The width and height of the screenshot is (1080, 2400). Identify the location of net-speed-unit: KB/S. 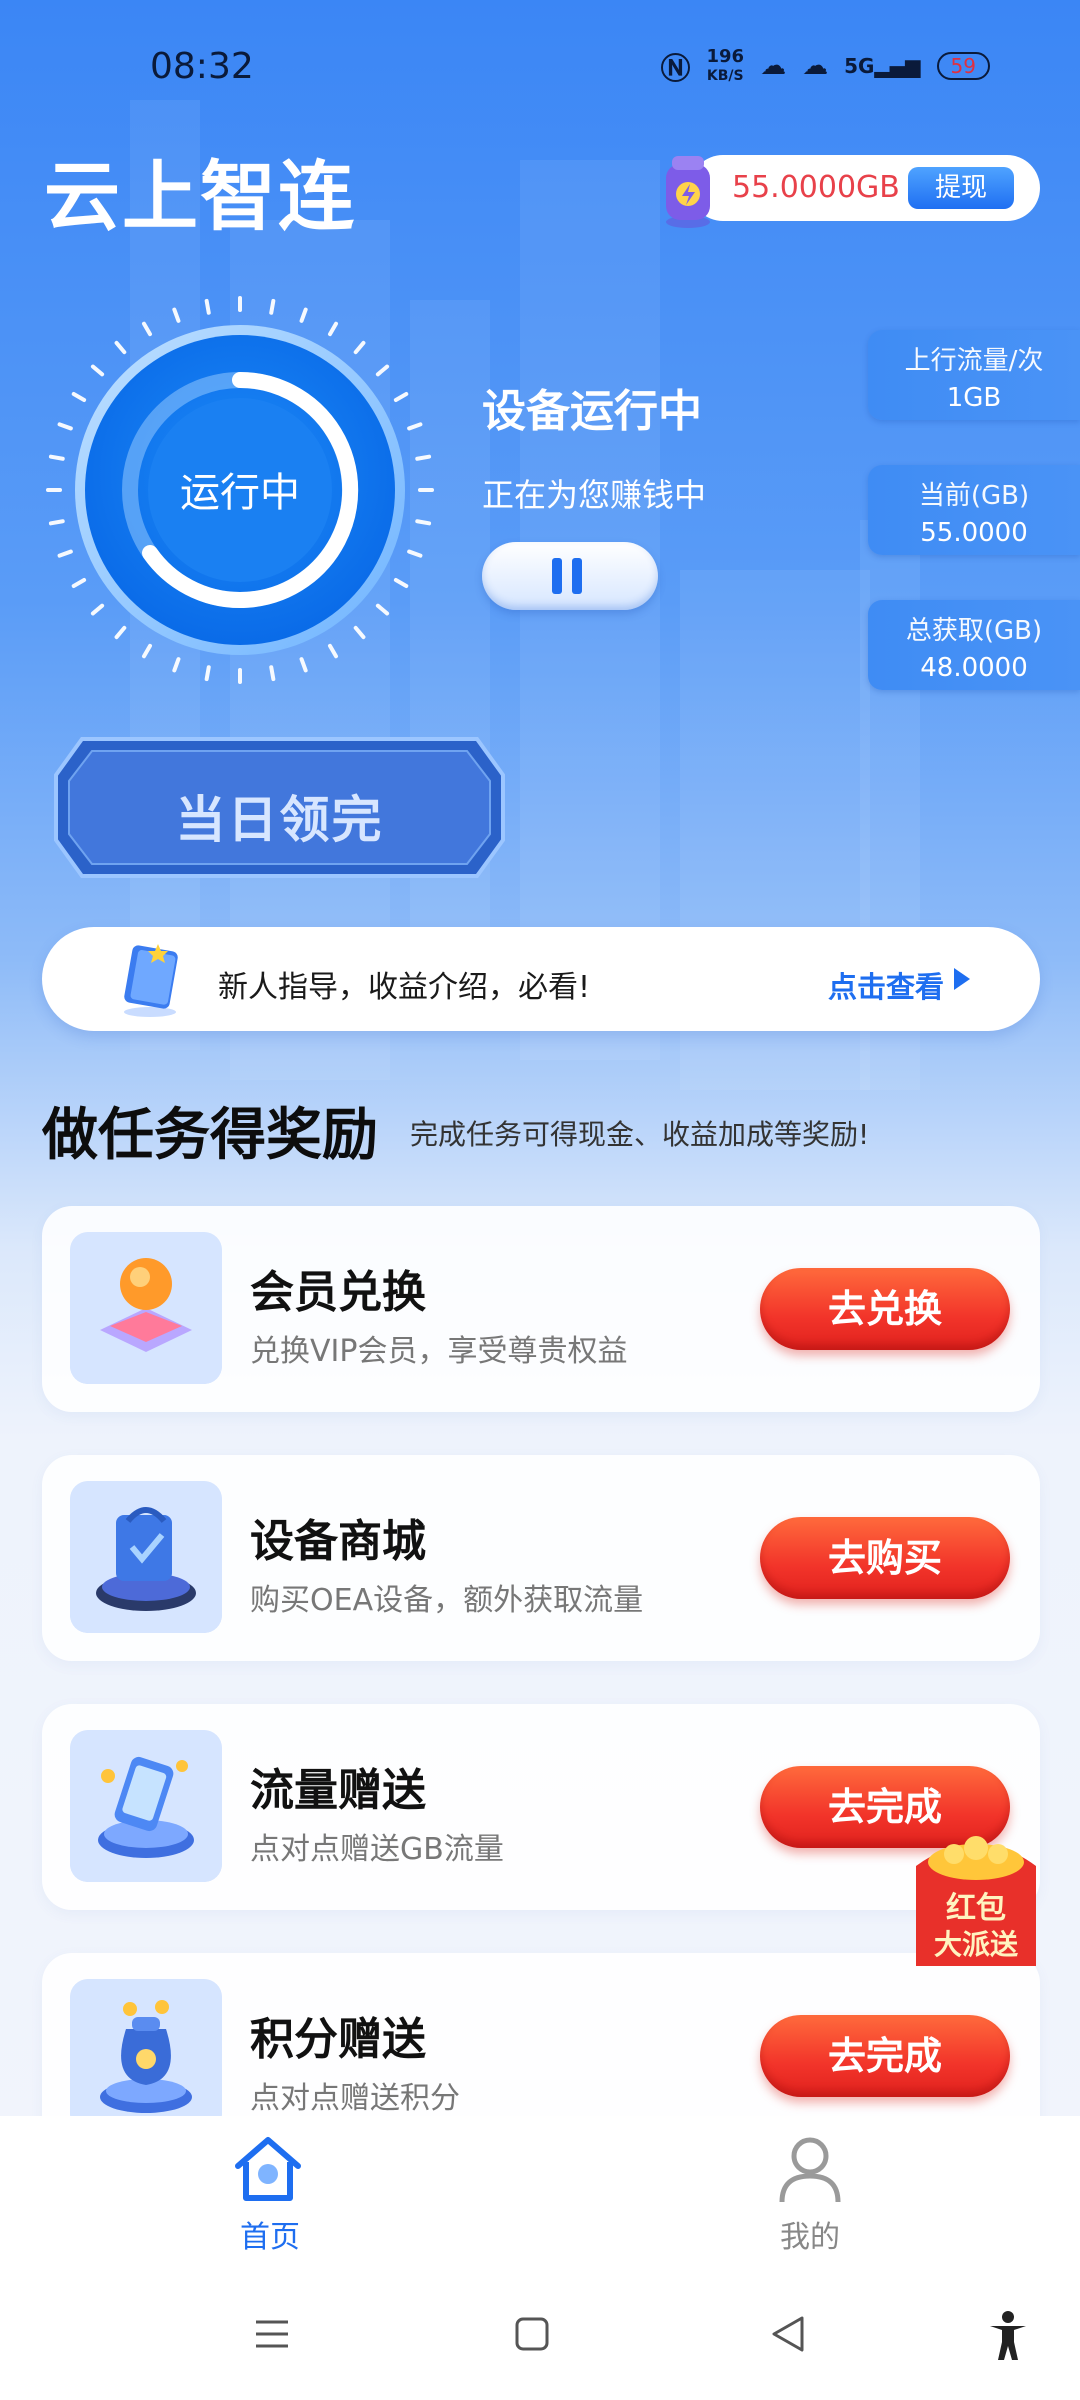
(725, 75).